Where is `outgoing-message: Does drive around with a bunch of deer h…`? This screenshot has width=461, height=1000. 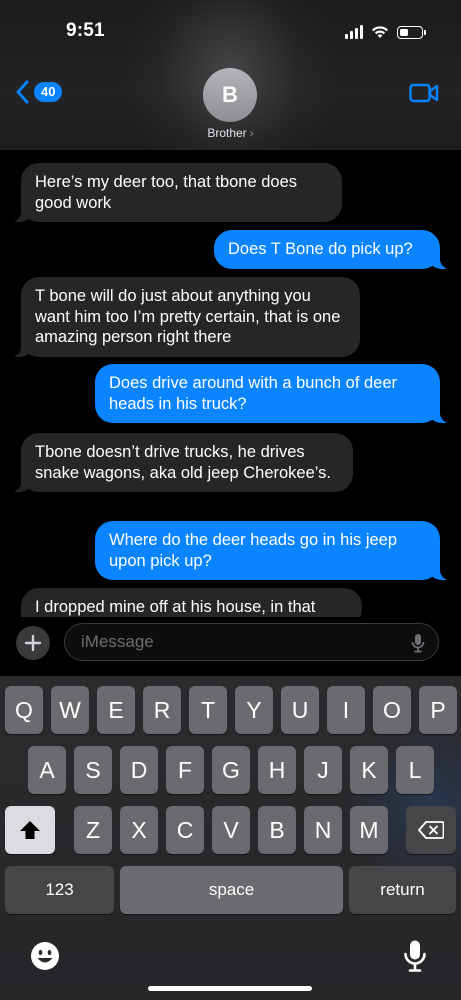
outgoing-message: Does drive around with a bunch of deer h… is located at coordinates (272, 393).